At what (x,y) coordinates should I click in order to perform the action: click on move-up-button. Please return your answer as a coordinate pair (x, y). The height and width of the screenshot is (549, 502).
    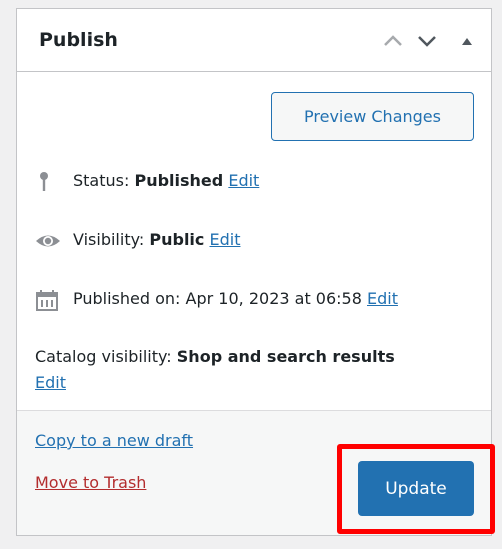
    Looking at the image, I should click on (393, 41).